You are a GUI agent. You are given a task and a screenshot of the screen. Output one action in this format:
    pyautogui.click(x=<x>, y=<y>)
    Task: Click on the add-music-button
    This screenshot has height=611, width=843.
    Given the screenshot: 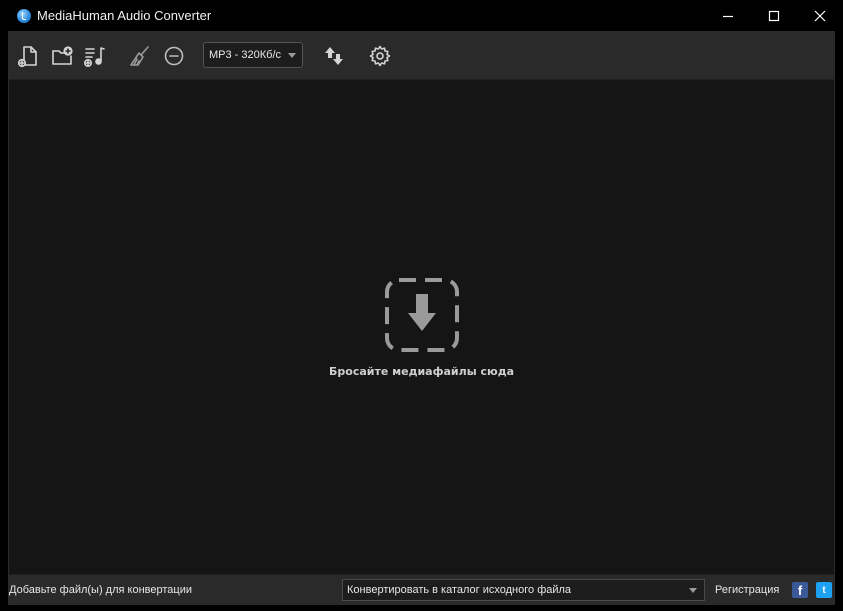 What is the action you would take?
    pyautogui.click(x=95, y=56)
    